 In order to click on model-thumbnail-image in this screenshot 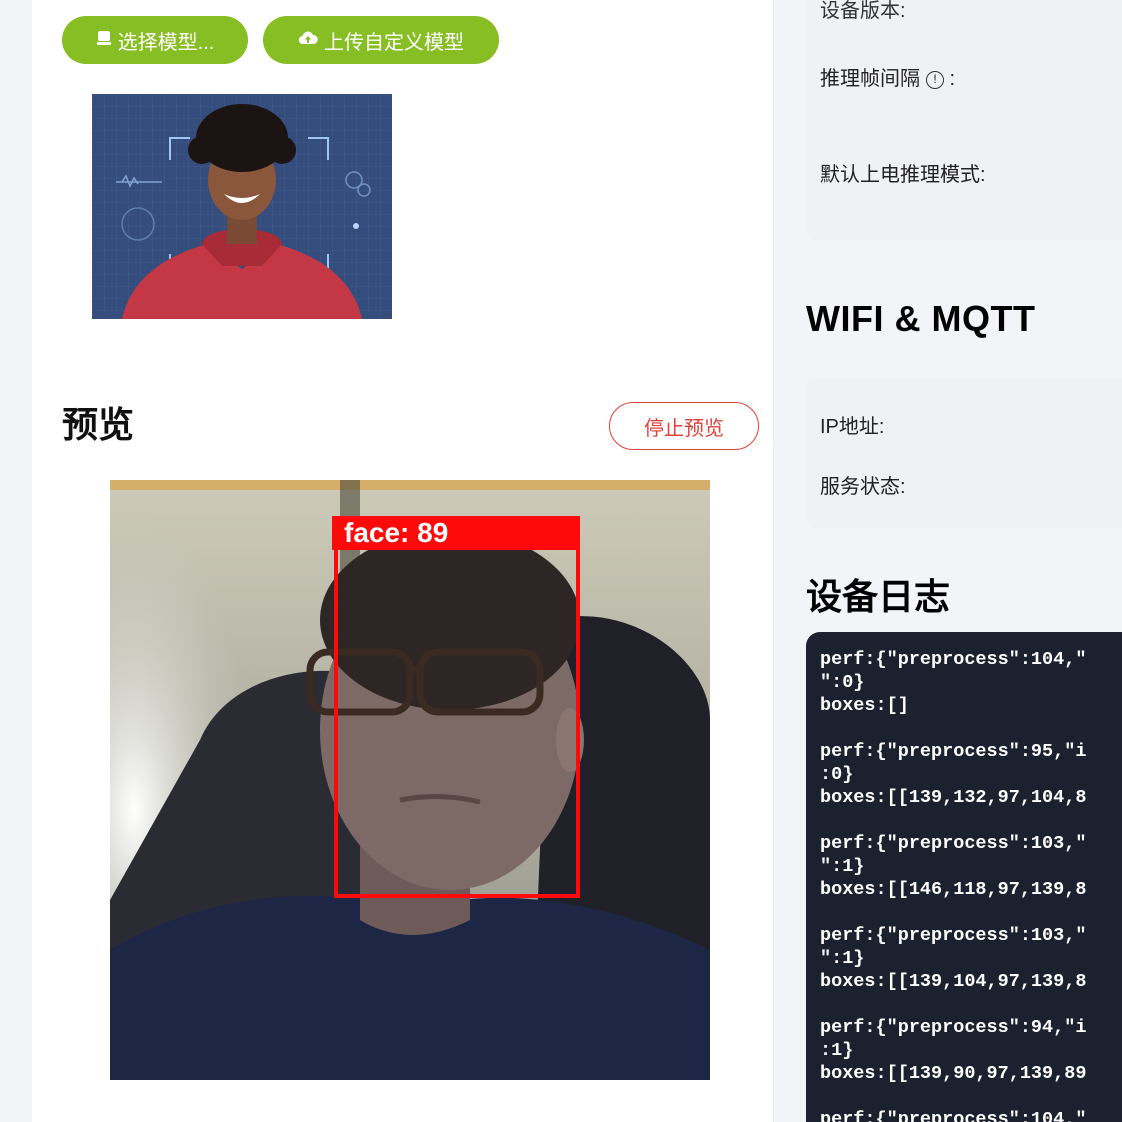, I will do `click(242, 206)`.